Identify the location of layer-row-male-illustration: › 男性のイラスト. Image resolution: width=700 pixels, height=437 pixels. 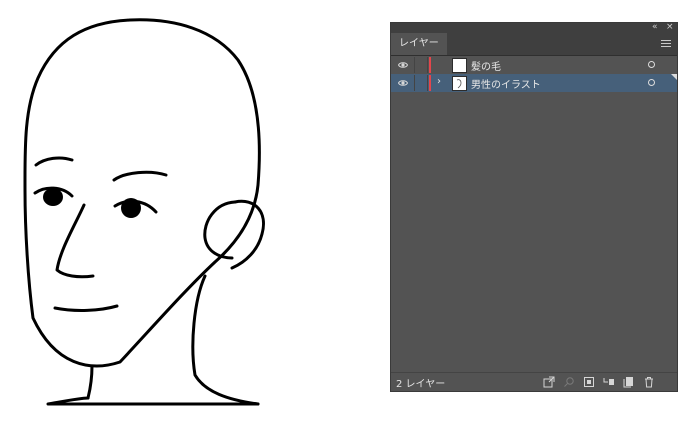
(534, 83).